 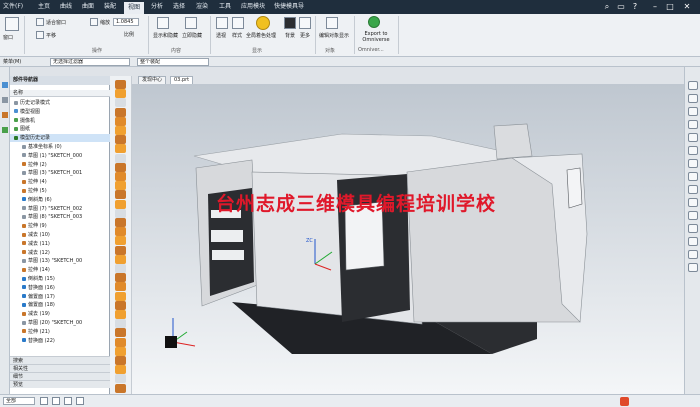 I want to click on edit-object-display-button: 编辑对象显示, so click(x=334, y=36).